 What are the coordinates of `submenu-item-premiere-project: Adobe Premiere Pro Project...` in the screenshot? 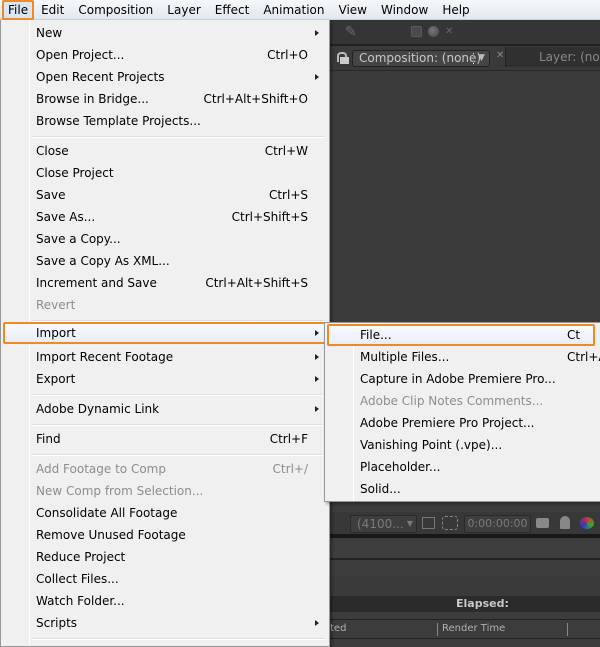 It's located at (463, 423).